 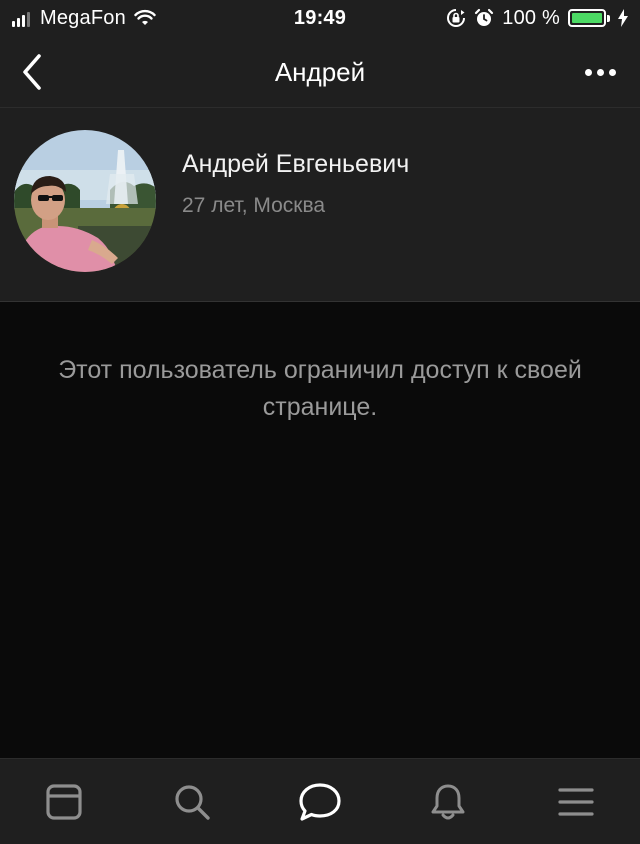 I want to click on carrier-name: MegaFon, so click(x=83, y=17).